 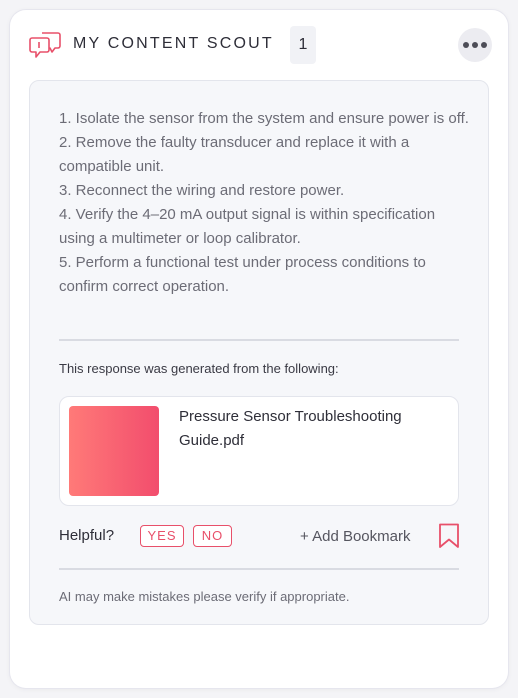 I want to click on count-badge: 1, so click(x=303, y=45).